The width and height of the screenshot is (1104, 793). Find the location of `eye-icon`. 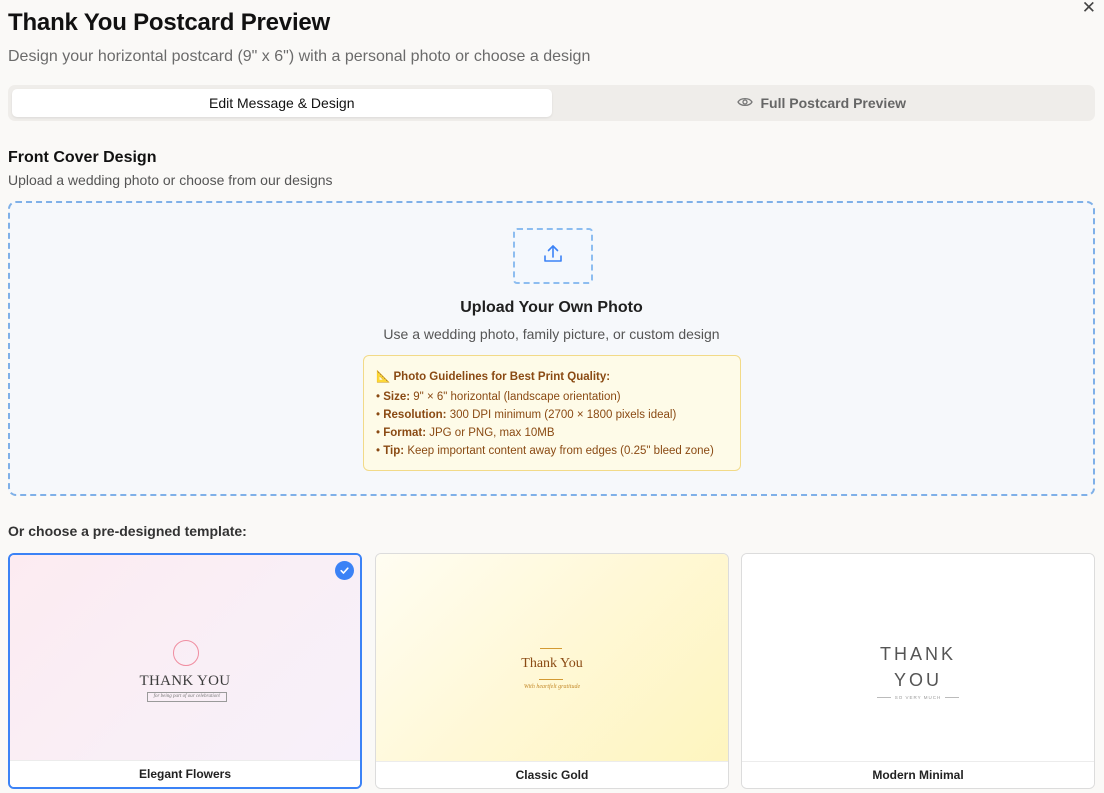

eye-icon is located at coordinates (744, 103).